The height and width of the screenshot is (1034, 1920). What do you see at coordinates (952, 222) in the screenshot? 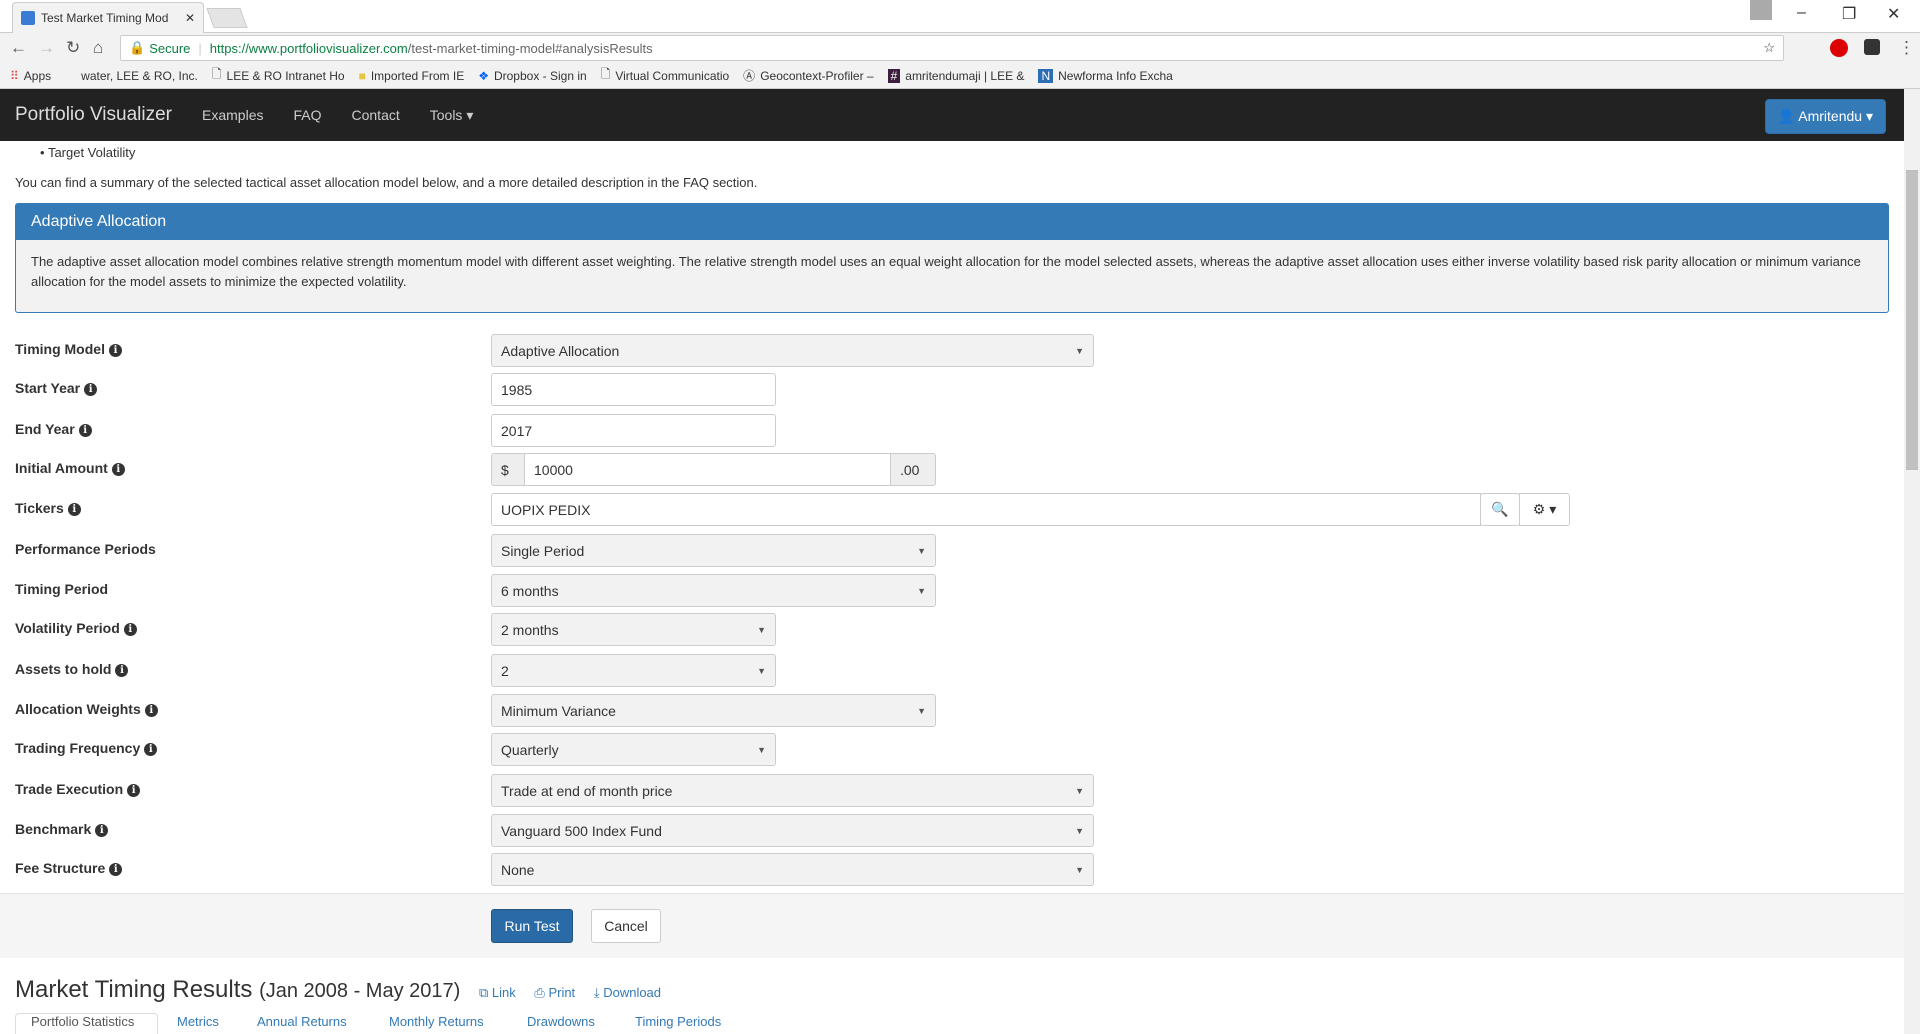
I see `panel-title: Adaptive Allocation` at bounding box center [952, 222].